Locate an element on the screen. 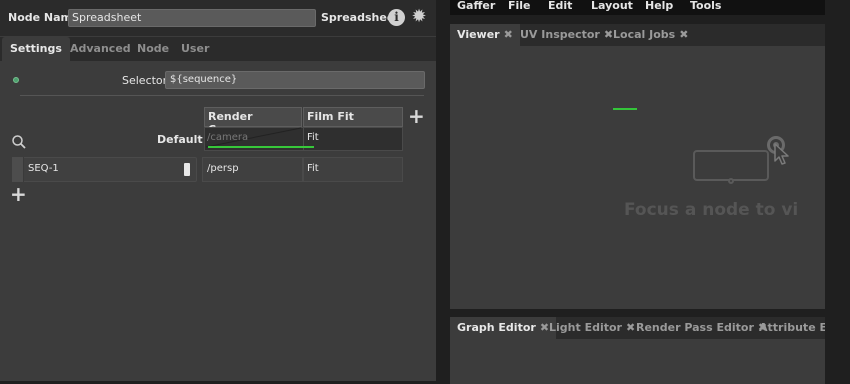  tab-light-editor: Light Editor ✖ is located at coordinates (592, 328).